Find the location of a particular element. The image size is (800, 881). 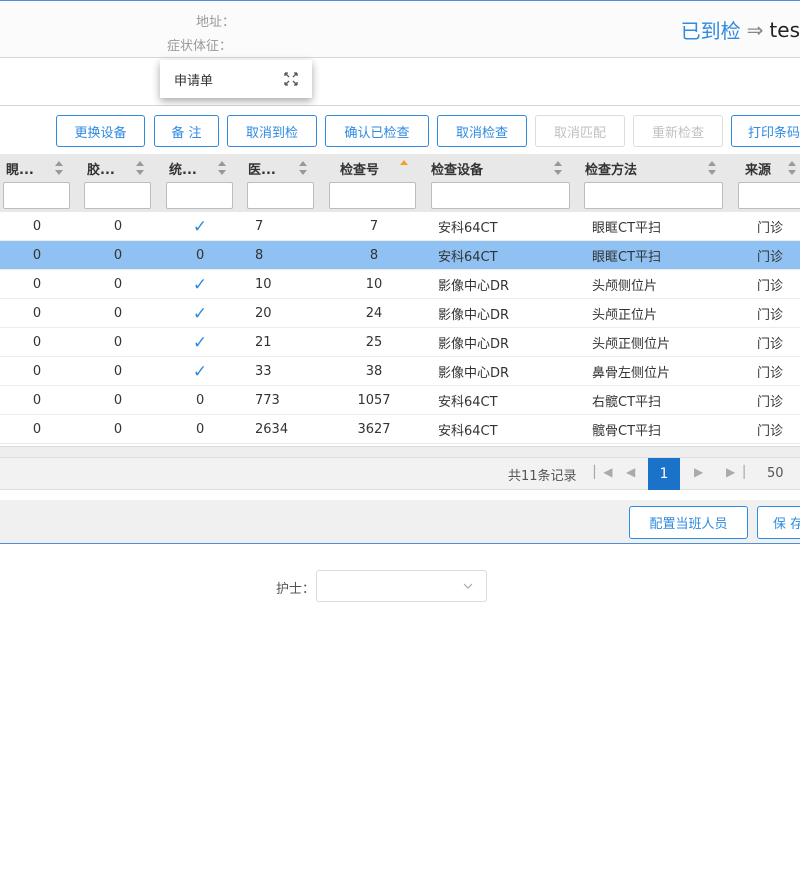

cell: 2634 is located at coordinates (272, 429).